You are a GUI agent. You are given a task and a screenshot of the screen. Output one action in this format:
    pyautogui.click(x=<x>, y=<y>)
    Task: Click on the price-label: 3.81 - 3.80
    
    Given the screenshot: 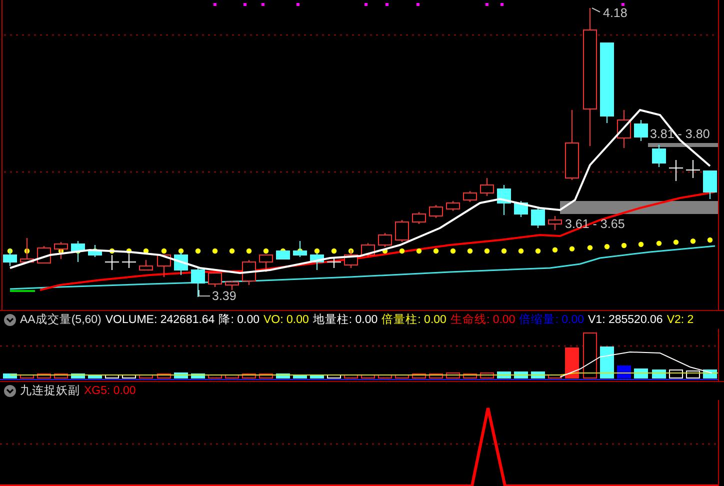 What is the action you would take?
    pyautogui.click(x=680, y=134)
    